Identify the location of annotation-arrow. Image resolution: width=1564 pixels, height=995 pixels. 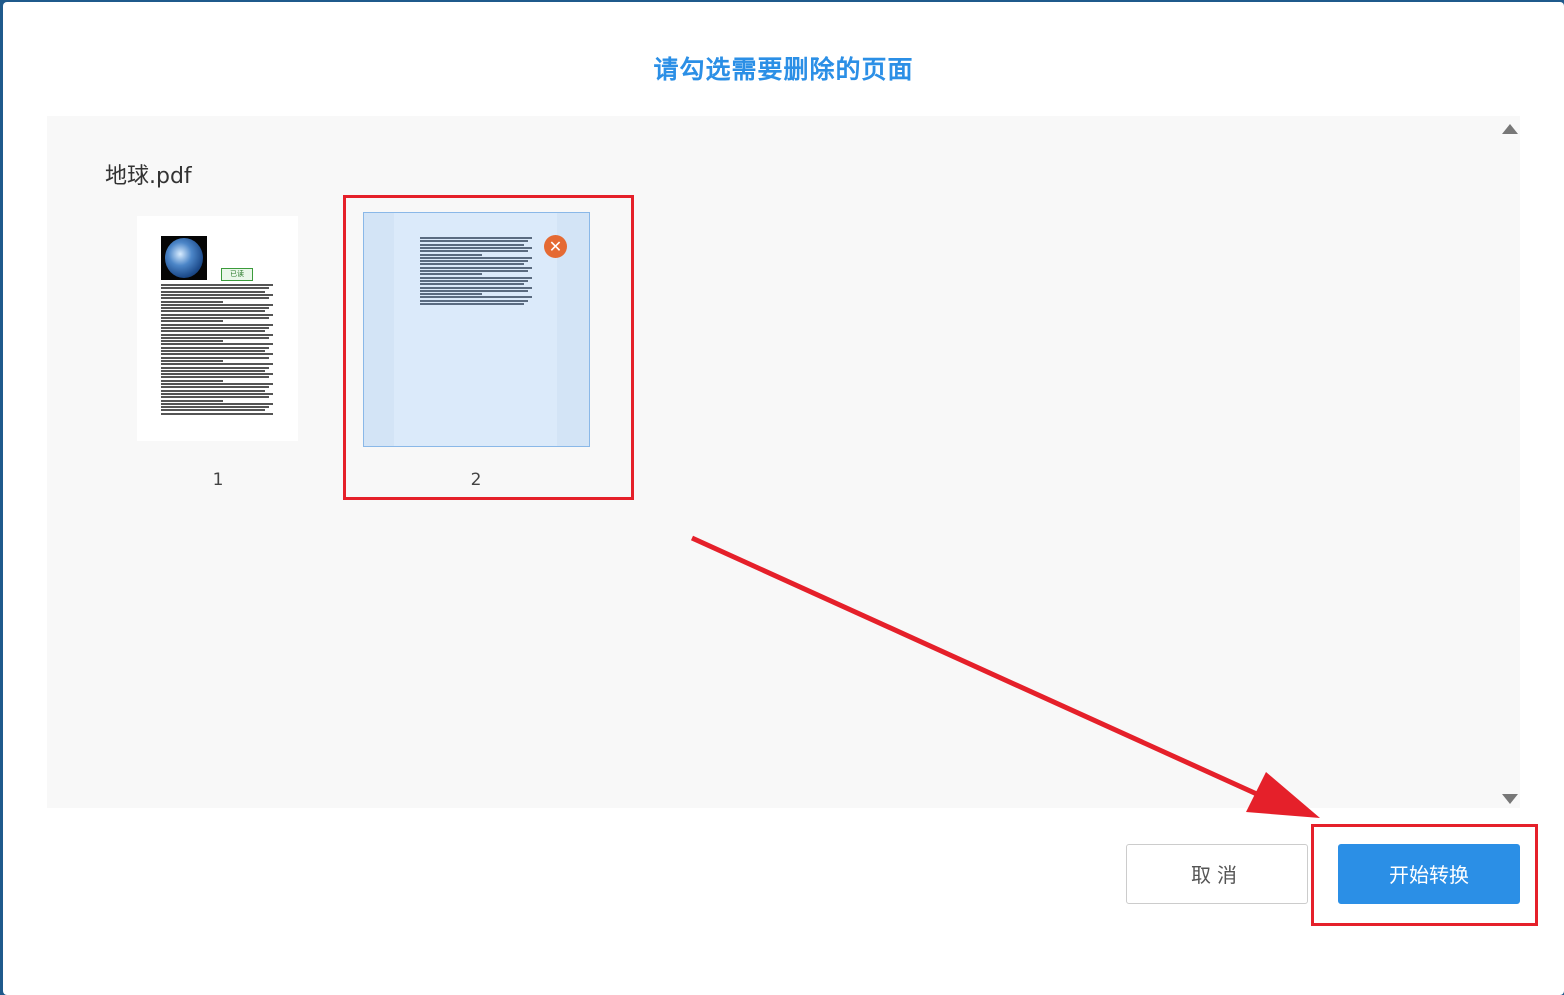
(1005, 676).